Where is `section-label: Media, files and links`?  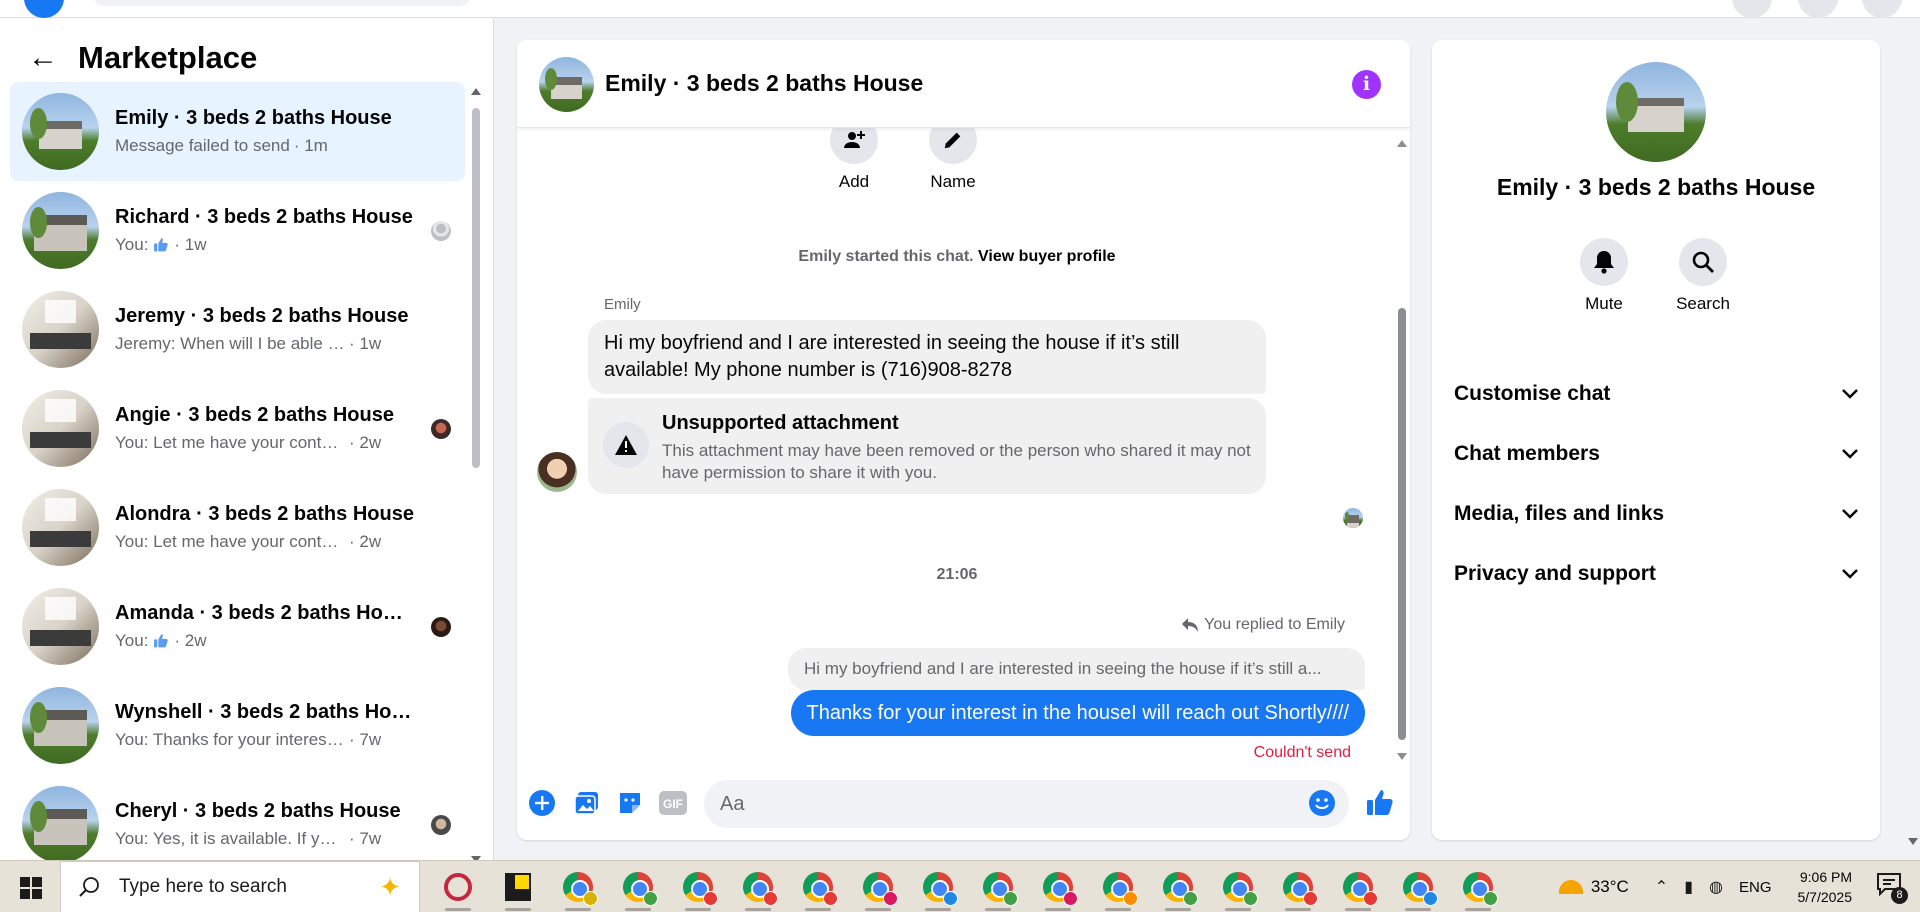 section-label: Media, files and links is located at coordinates (1559, 513).